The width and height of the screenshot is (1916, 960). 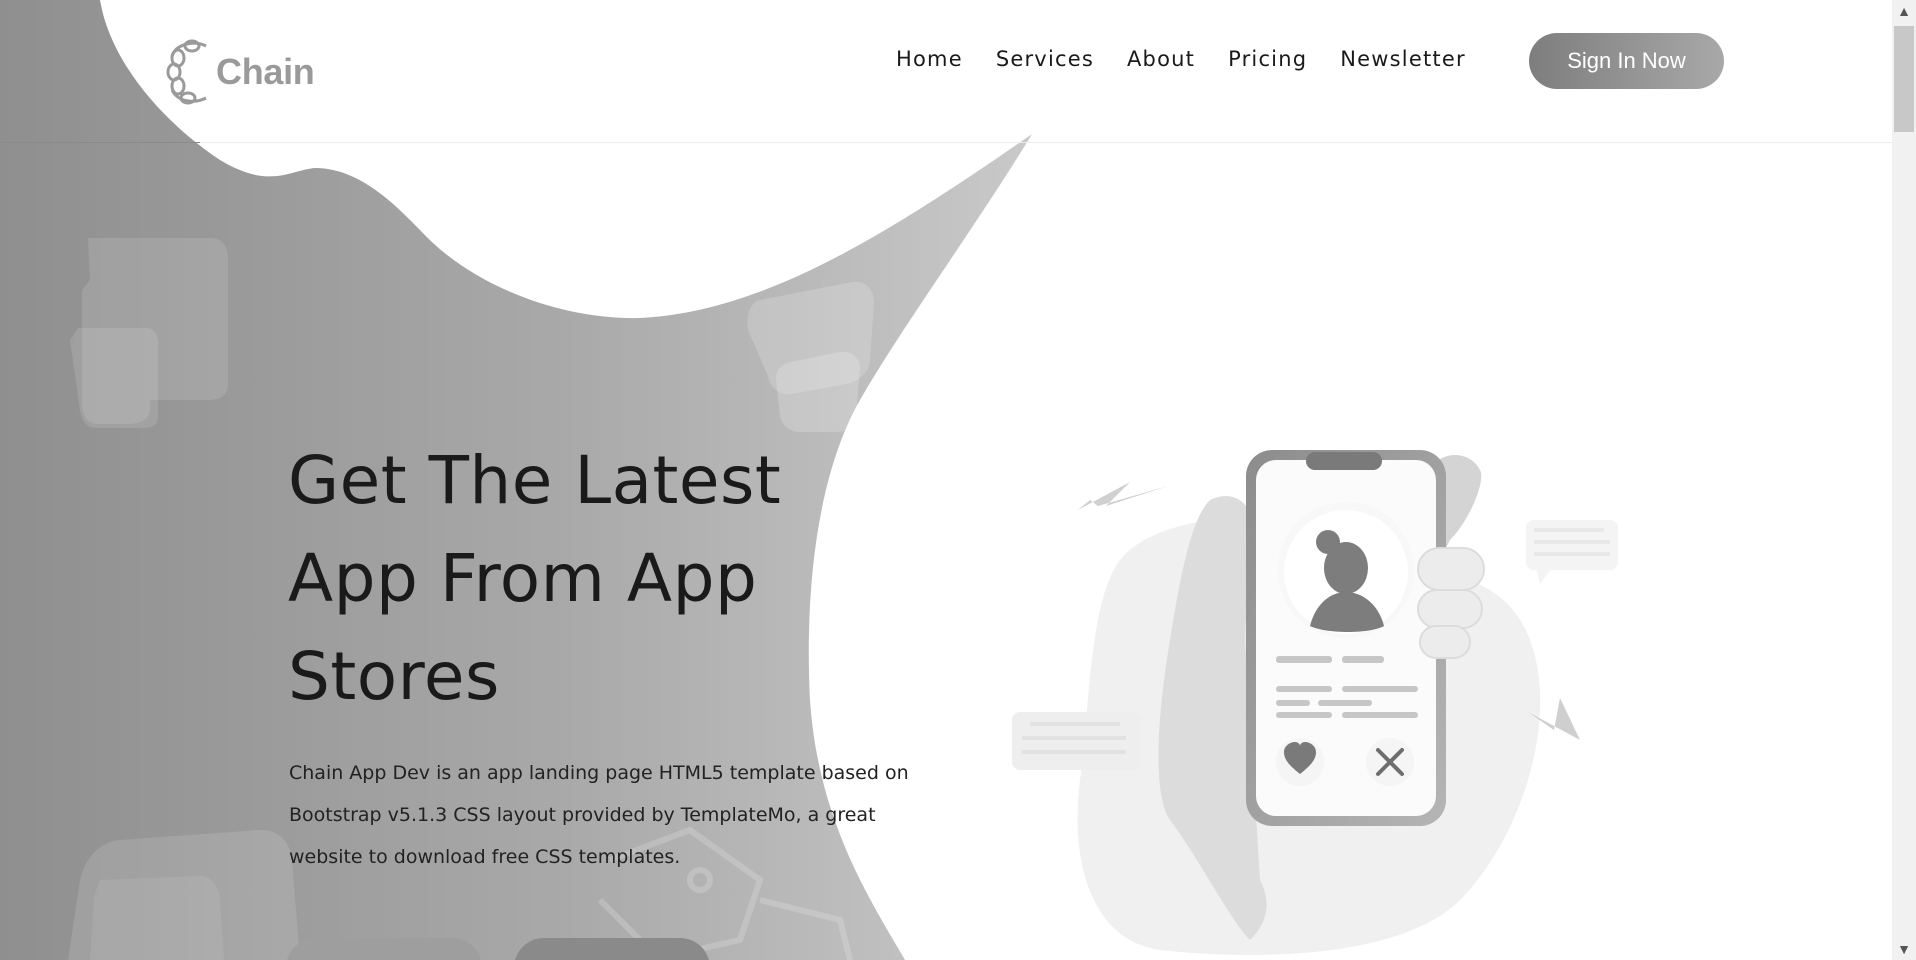 What do you see at coordinates (1904, 11) in the screenshot?
I see `scroll-up-icon: ▲` at bounding box center [1904, 11].